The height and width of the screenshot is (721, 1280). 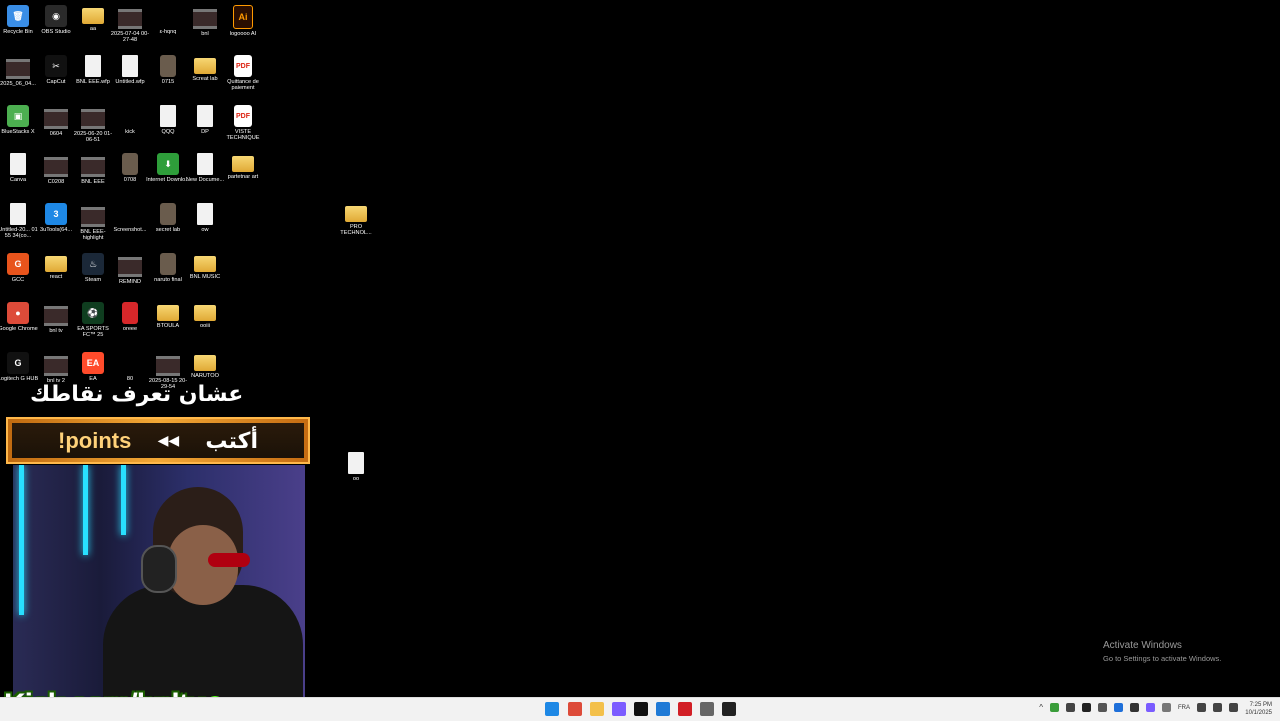 I want to click on desktop-icon-react: react, so click(x=56, y=266).